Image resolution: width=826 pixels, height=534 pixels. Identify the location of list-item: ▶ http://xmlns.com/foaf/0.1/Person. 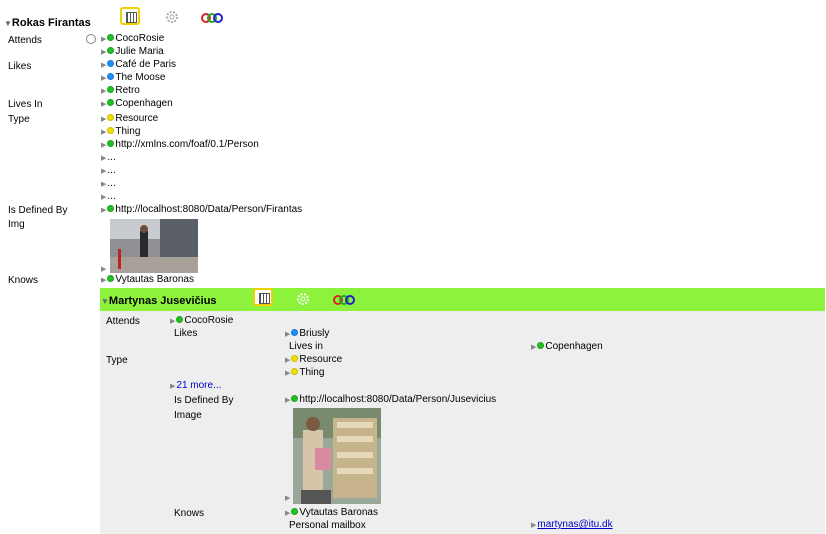
(180, 145).